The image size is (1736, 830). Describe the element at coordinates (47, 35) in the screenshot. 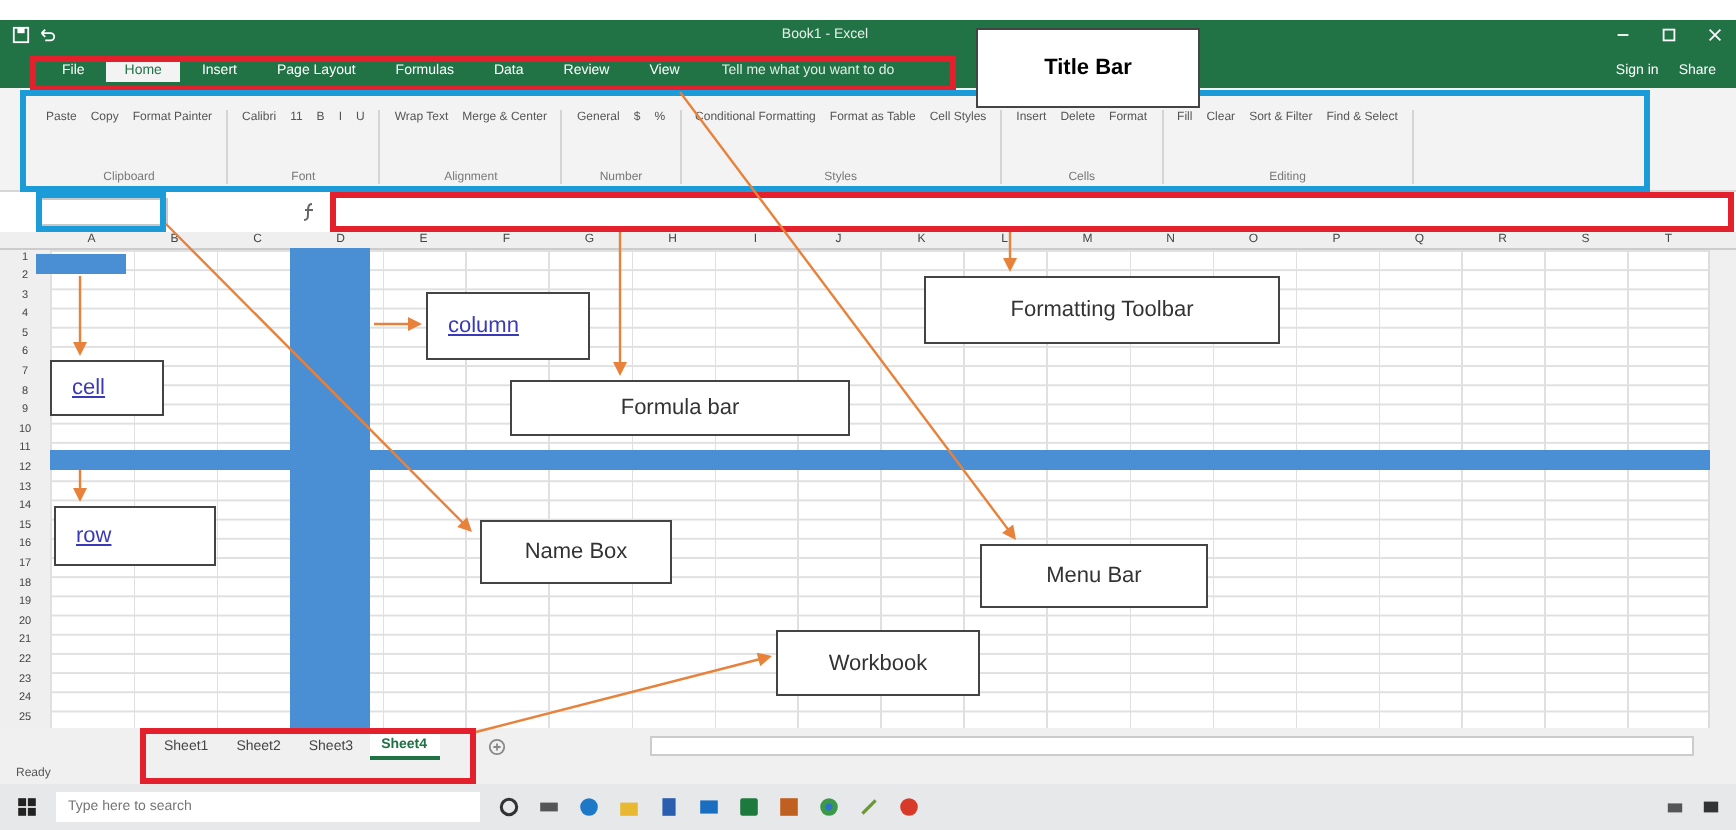

I see `undo-icon` at that location.